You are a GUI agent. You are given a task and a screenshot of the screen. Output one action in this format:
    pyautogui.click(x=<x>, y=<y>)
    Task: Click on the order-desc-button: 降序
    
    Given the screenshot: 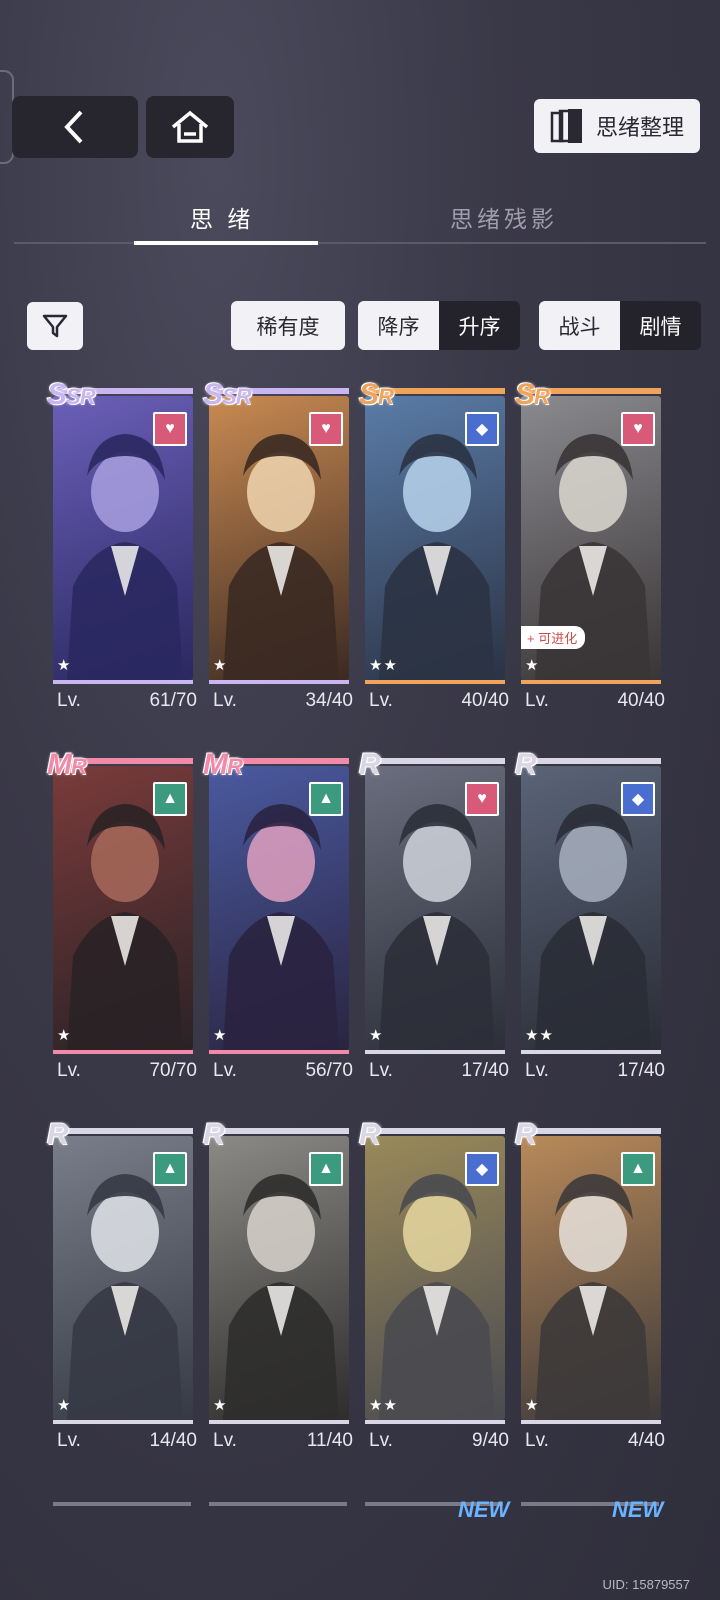 What is the action you would take?
    pyautogui.click(x=398, y=325)
    